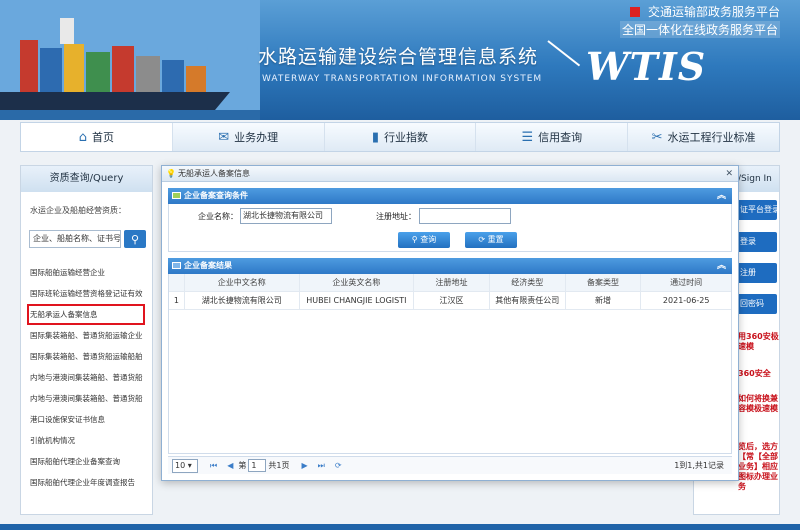 The width and height of the screenshot is (800, 530). What do you see at coordinates (604, 282) in the screenshot?
I see `column-header: 备案类型` at bounding box center [604, 282].